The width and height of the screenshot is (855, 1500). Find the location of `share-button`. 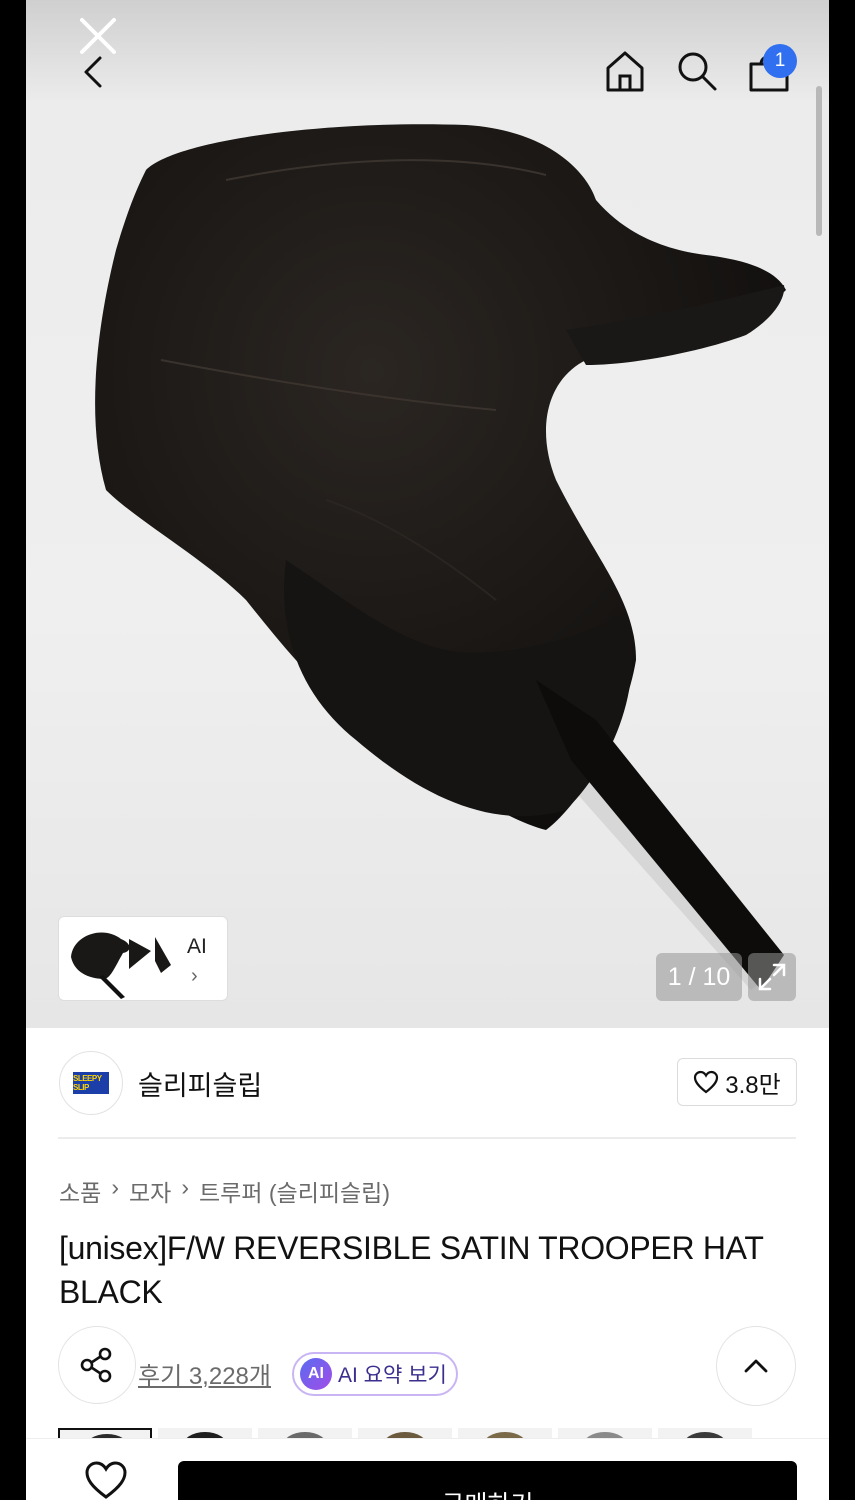

share-button is located at coordinates (97, 1365).